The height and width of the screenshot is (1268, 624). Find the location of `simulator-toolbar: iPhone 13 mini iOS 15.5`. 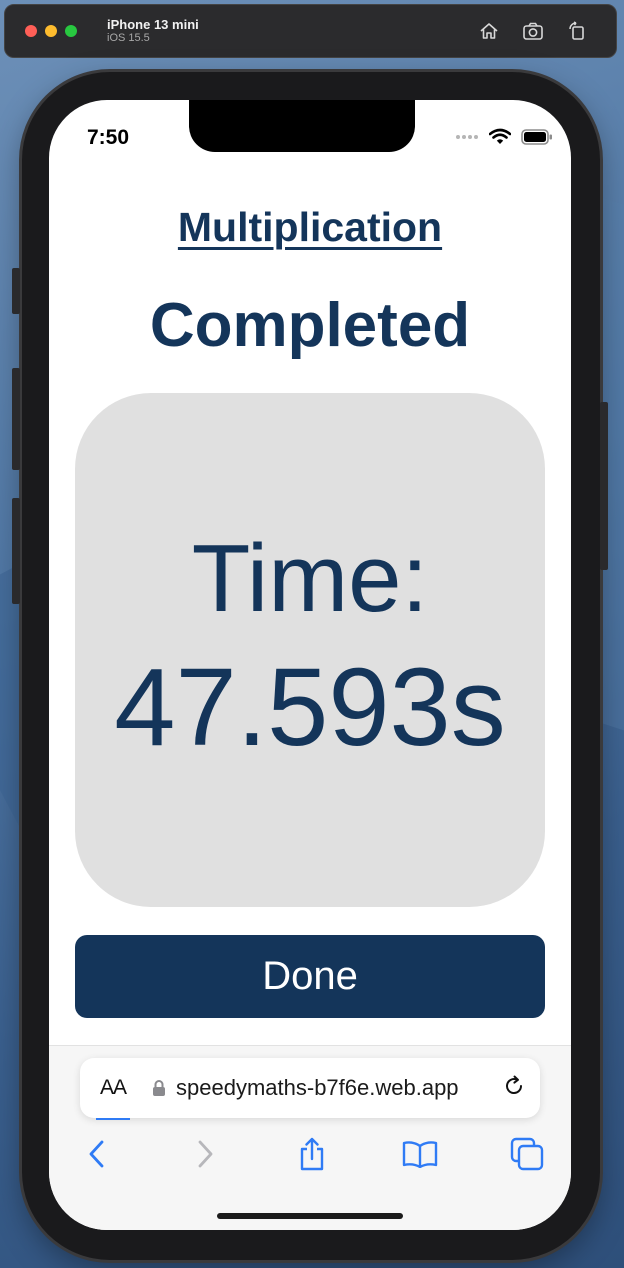

simulator-toolbar: iPhone 13 mini iOS 15.5 is located at coordinates (310, 31).